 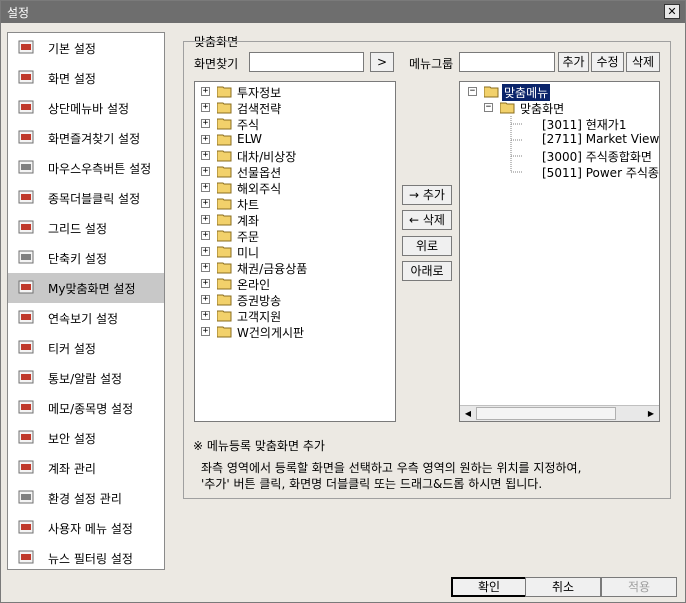 I want to click on move-down-button: 아래로, so click(x=427, y=271).